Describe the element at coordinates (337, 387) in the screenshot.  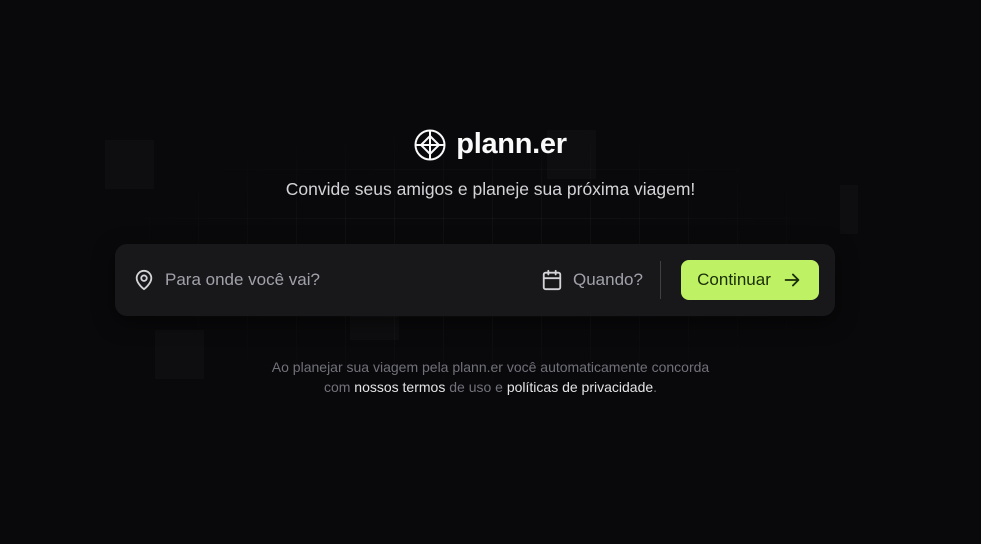
I see `legal-prefix: com` at that location.